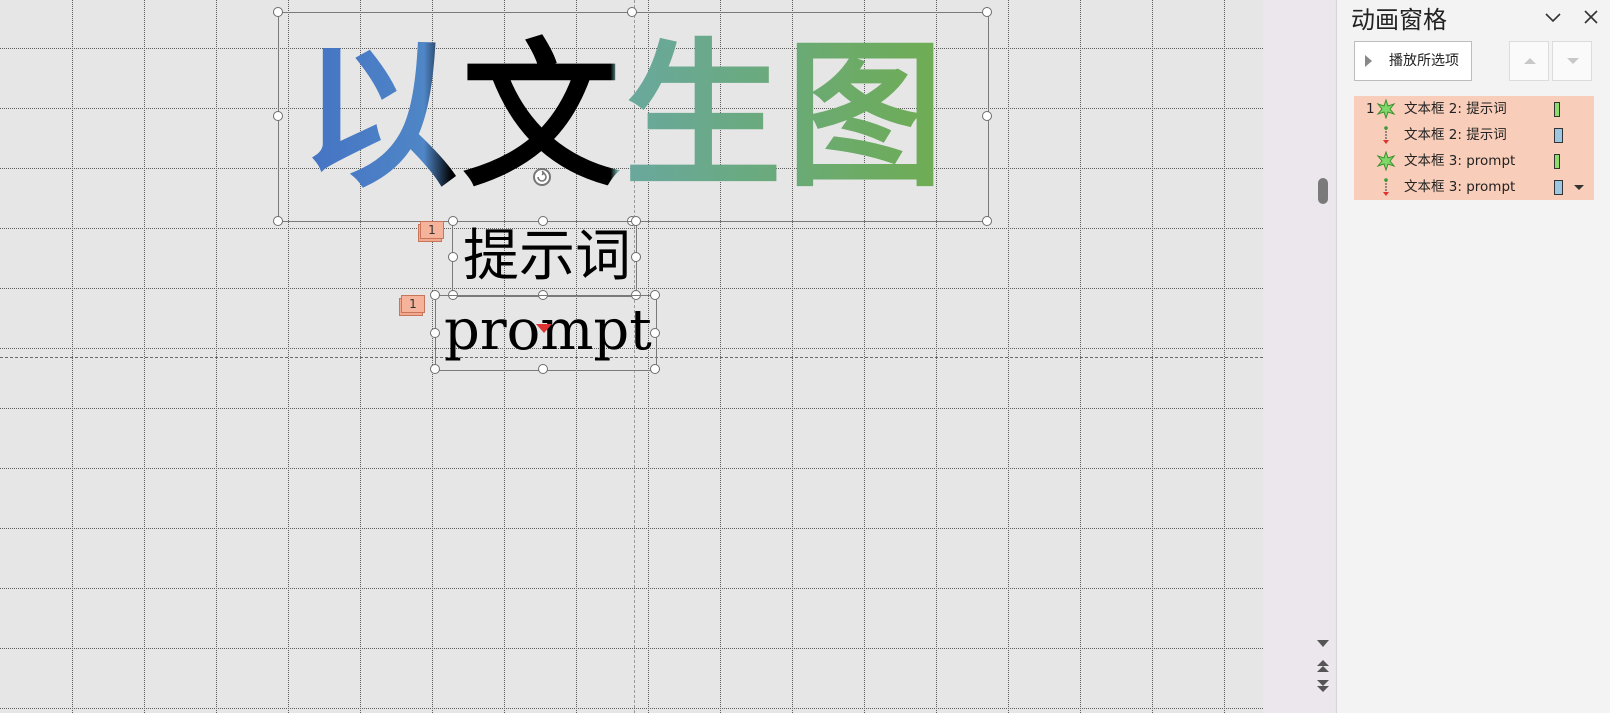 The width and height of the screenshot is (1610, 713). Describe the element at coordinates (1324, 356) in the screenshot. I see `vertical-scrollbar` at that location.